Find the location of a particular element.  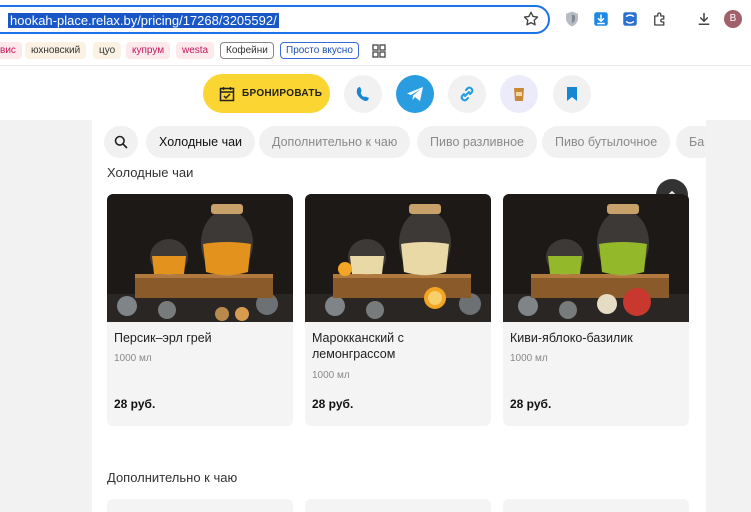

shield-extension-icon is located at coordinates (572, 19).